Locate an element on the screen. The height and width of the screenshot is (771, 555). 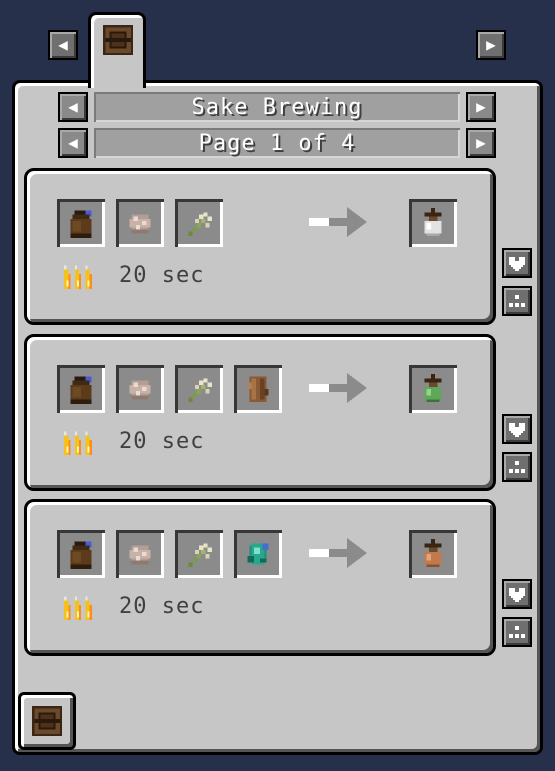
prev-page-button: ◀ is located at coordinates (73, 143).